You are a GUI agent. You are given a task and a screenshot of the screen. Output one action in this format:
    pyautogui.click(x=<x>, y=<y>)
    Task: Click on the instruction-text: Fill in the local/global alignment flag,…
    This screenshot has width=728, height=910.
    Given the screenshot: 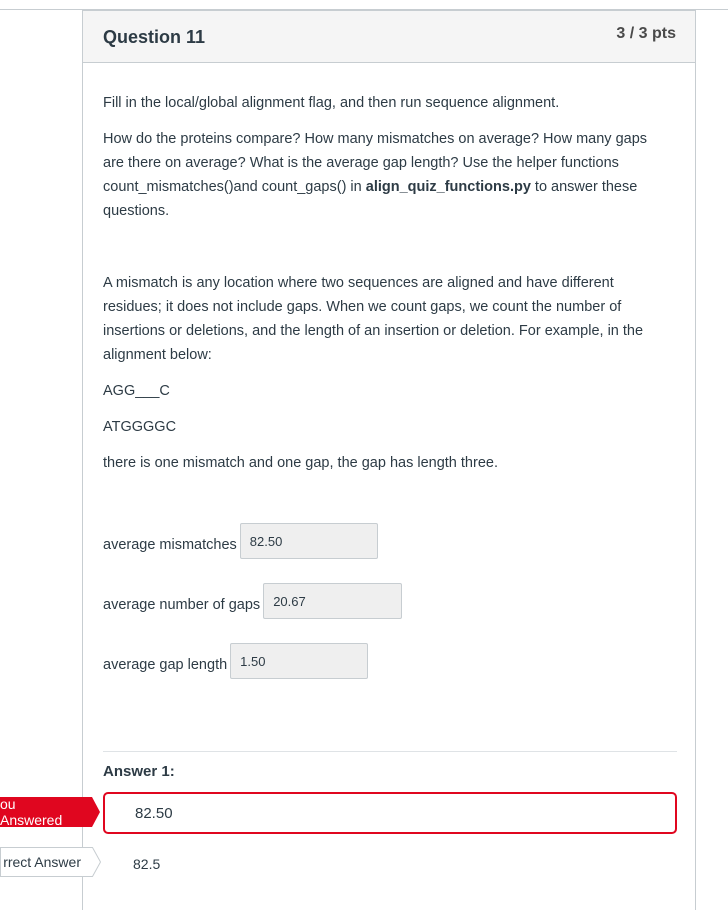 What is the action you would take?
    pyautogui.click(x=331, y=103)
    